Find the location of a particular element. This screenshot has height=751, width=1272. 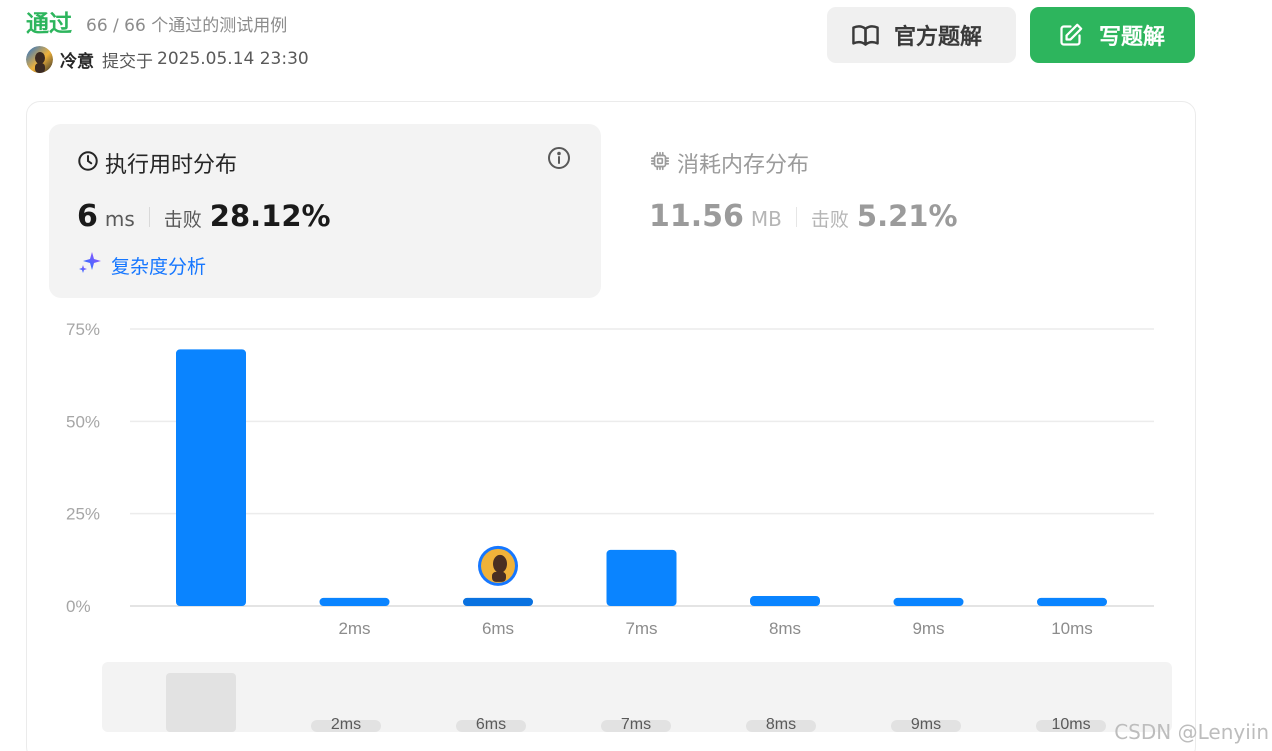

chip-icon is located at coordinates (660, 163).